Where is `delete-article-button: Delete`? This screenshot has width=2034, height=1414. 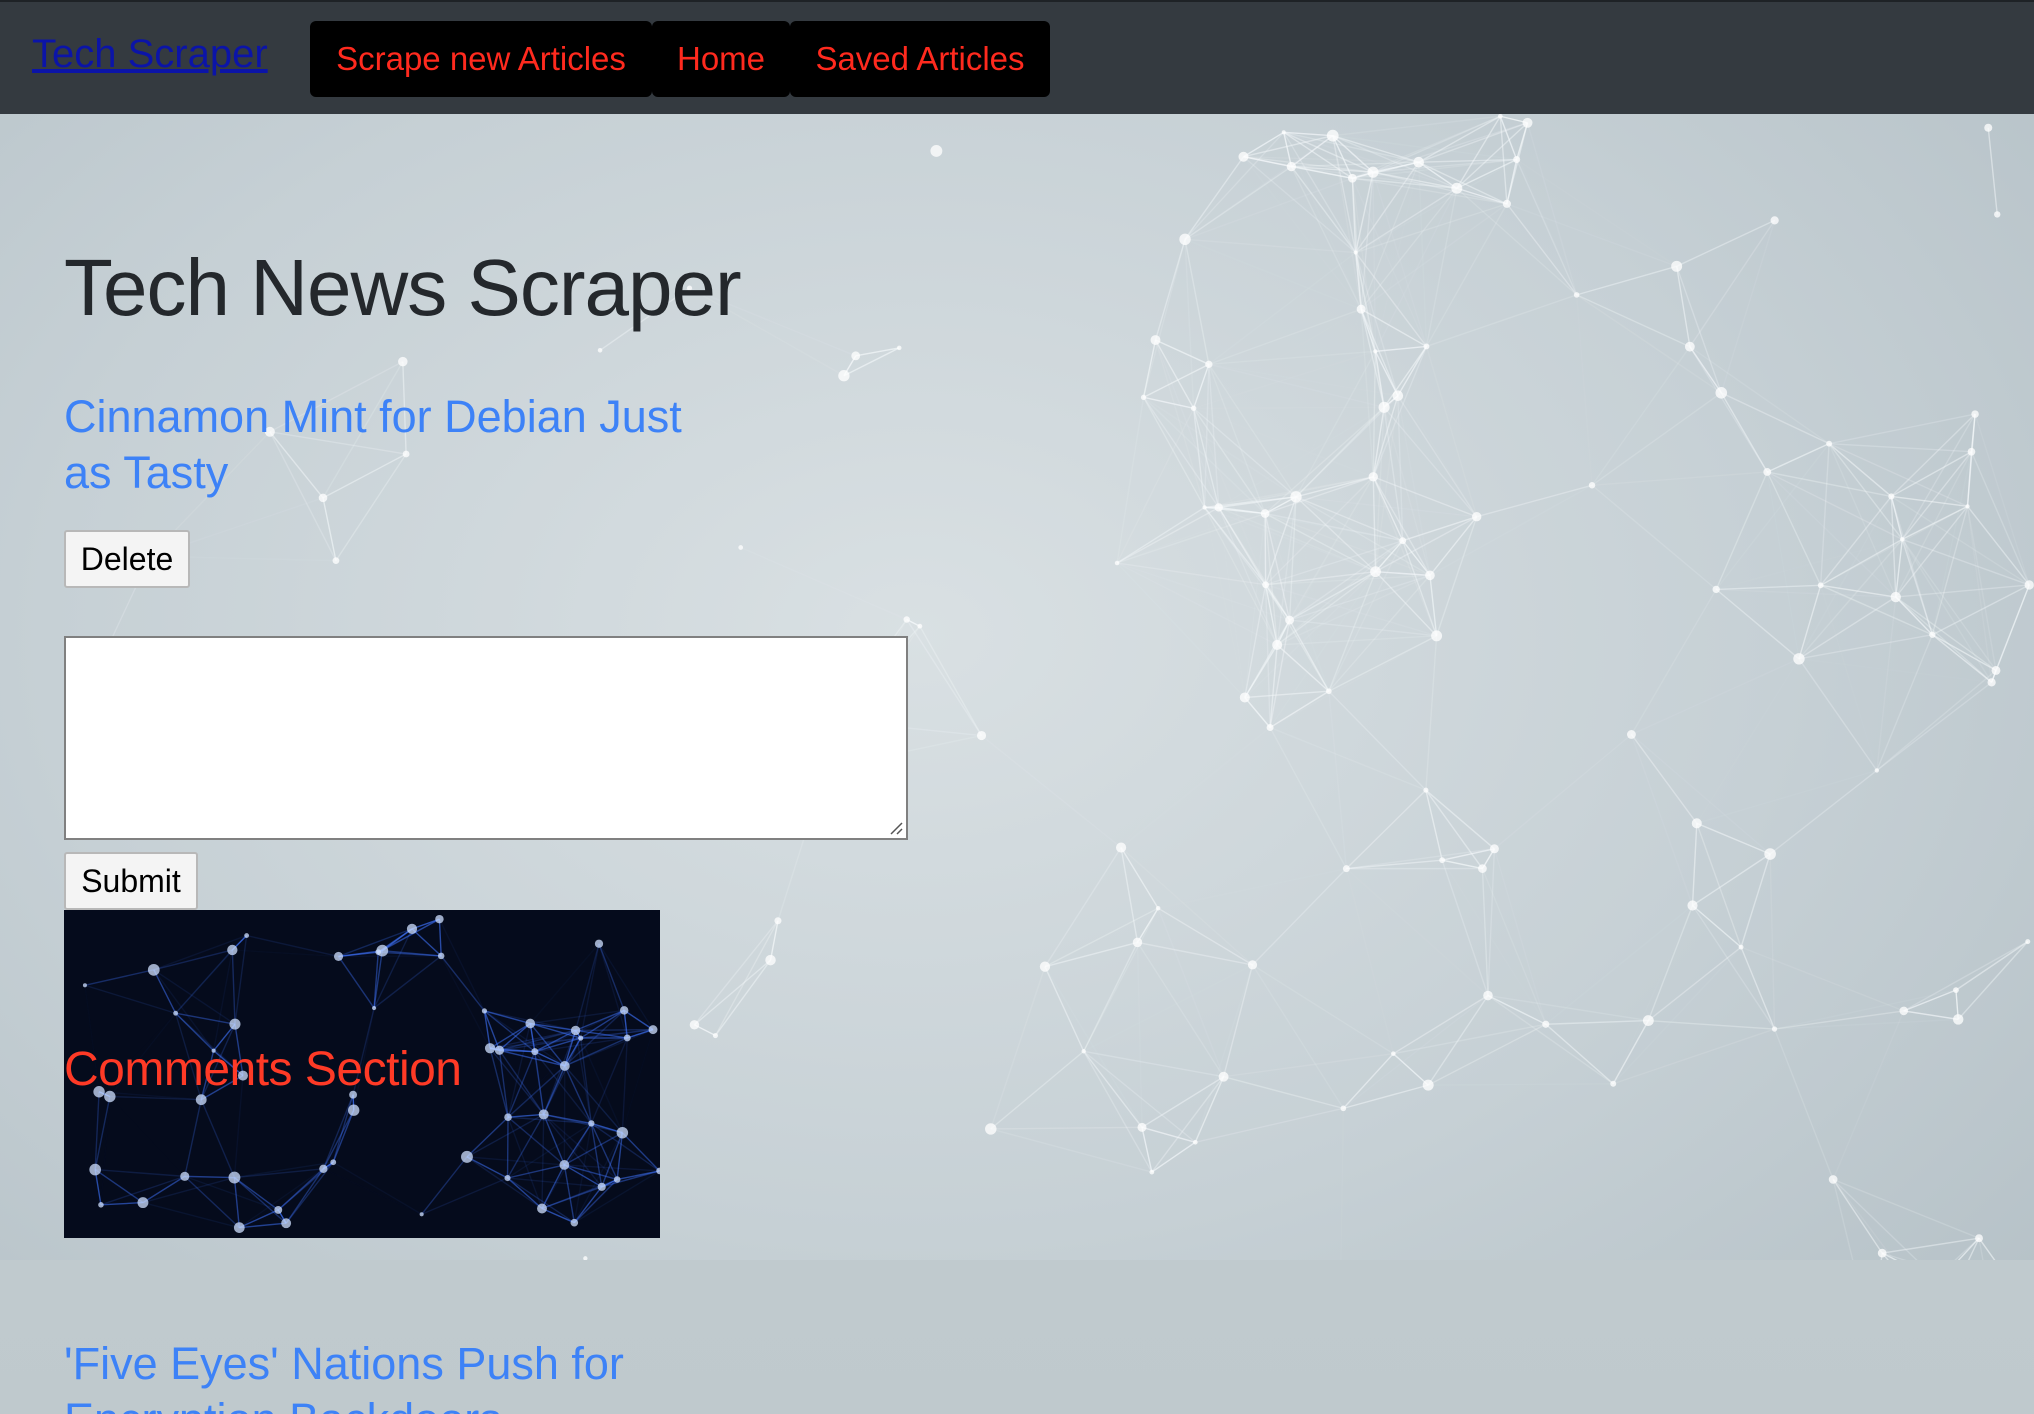 delete-article-button: Delete is located at coordinates (127, 559).